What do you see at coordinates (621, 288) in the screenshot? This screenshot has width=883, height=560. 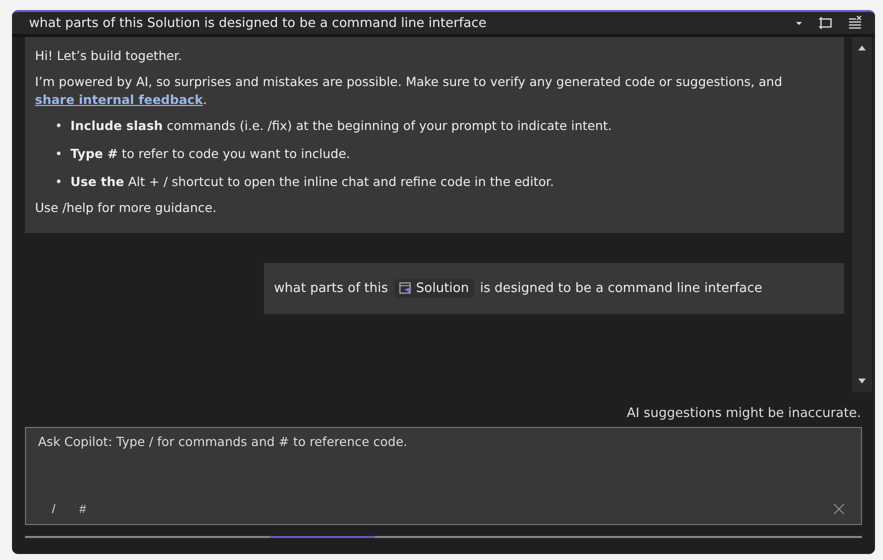 I see `message-text: is designed to be a command line interface` at bounding box center [621, 288].